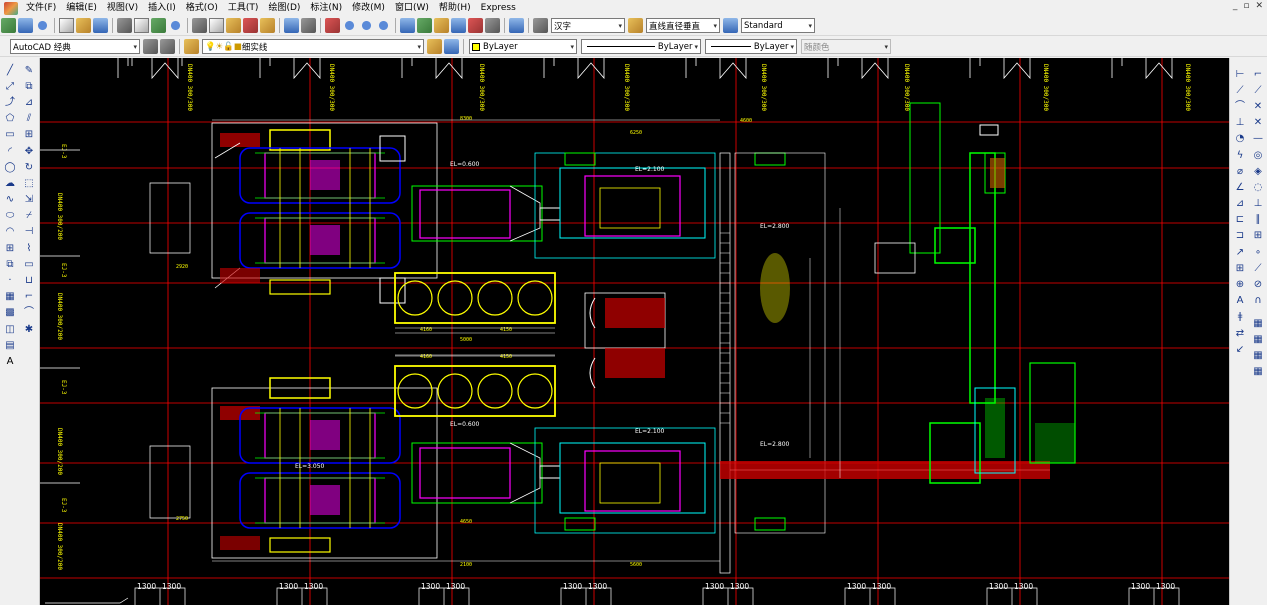  Describe the element at coordinates (1258, 203) in the screenshot. I see `snap-perpendicular-icon: ⊥` at that location.